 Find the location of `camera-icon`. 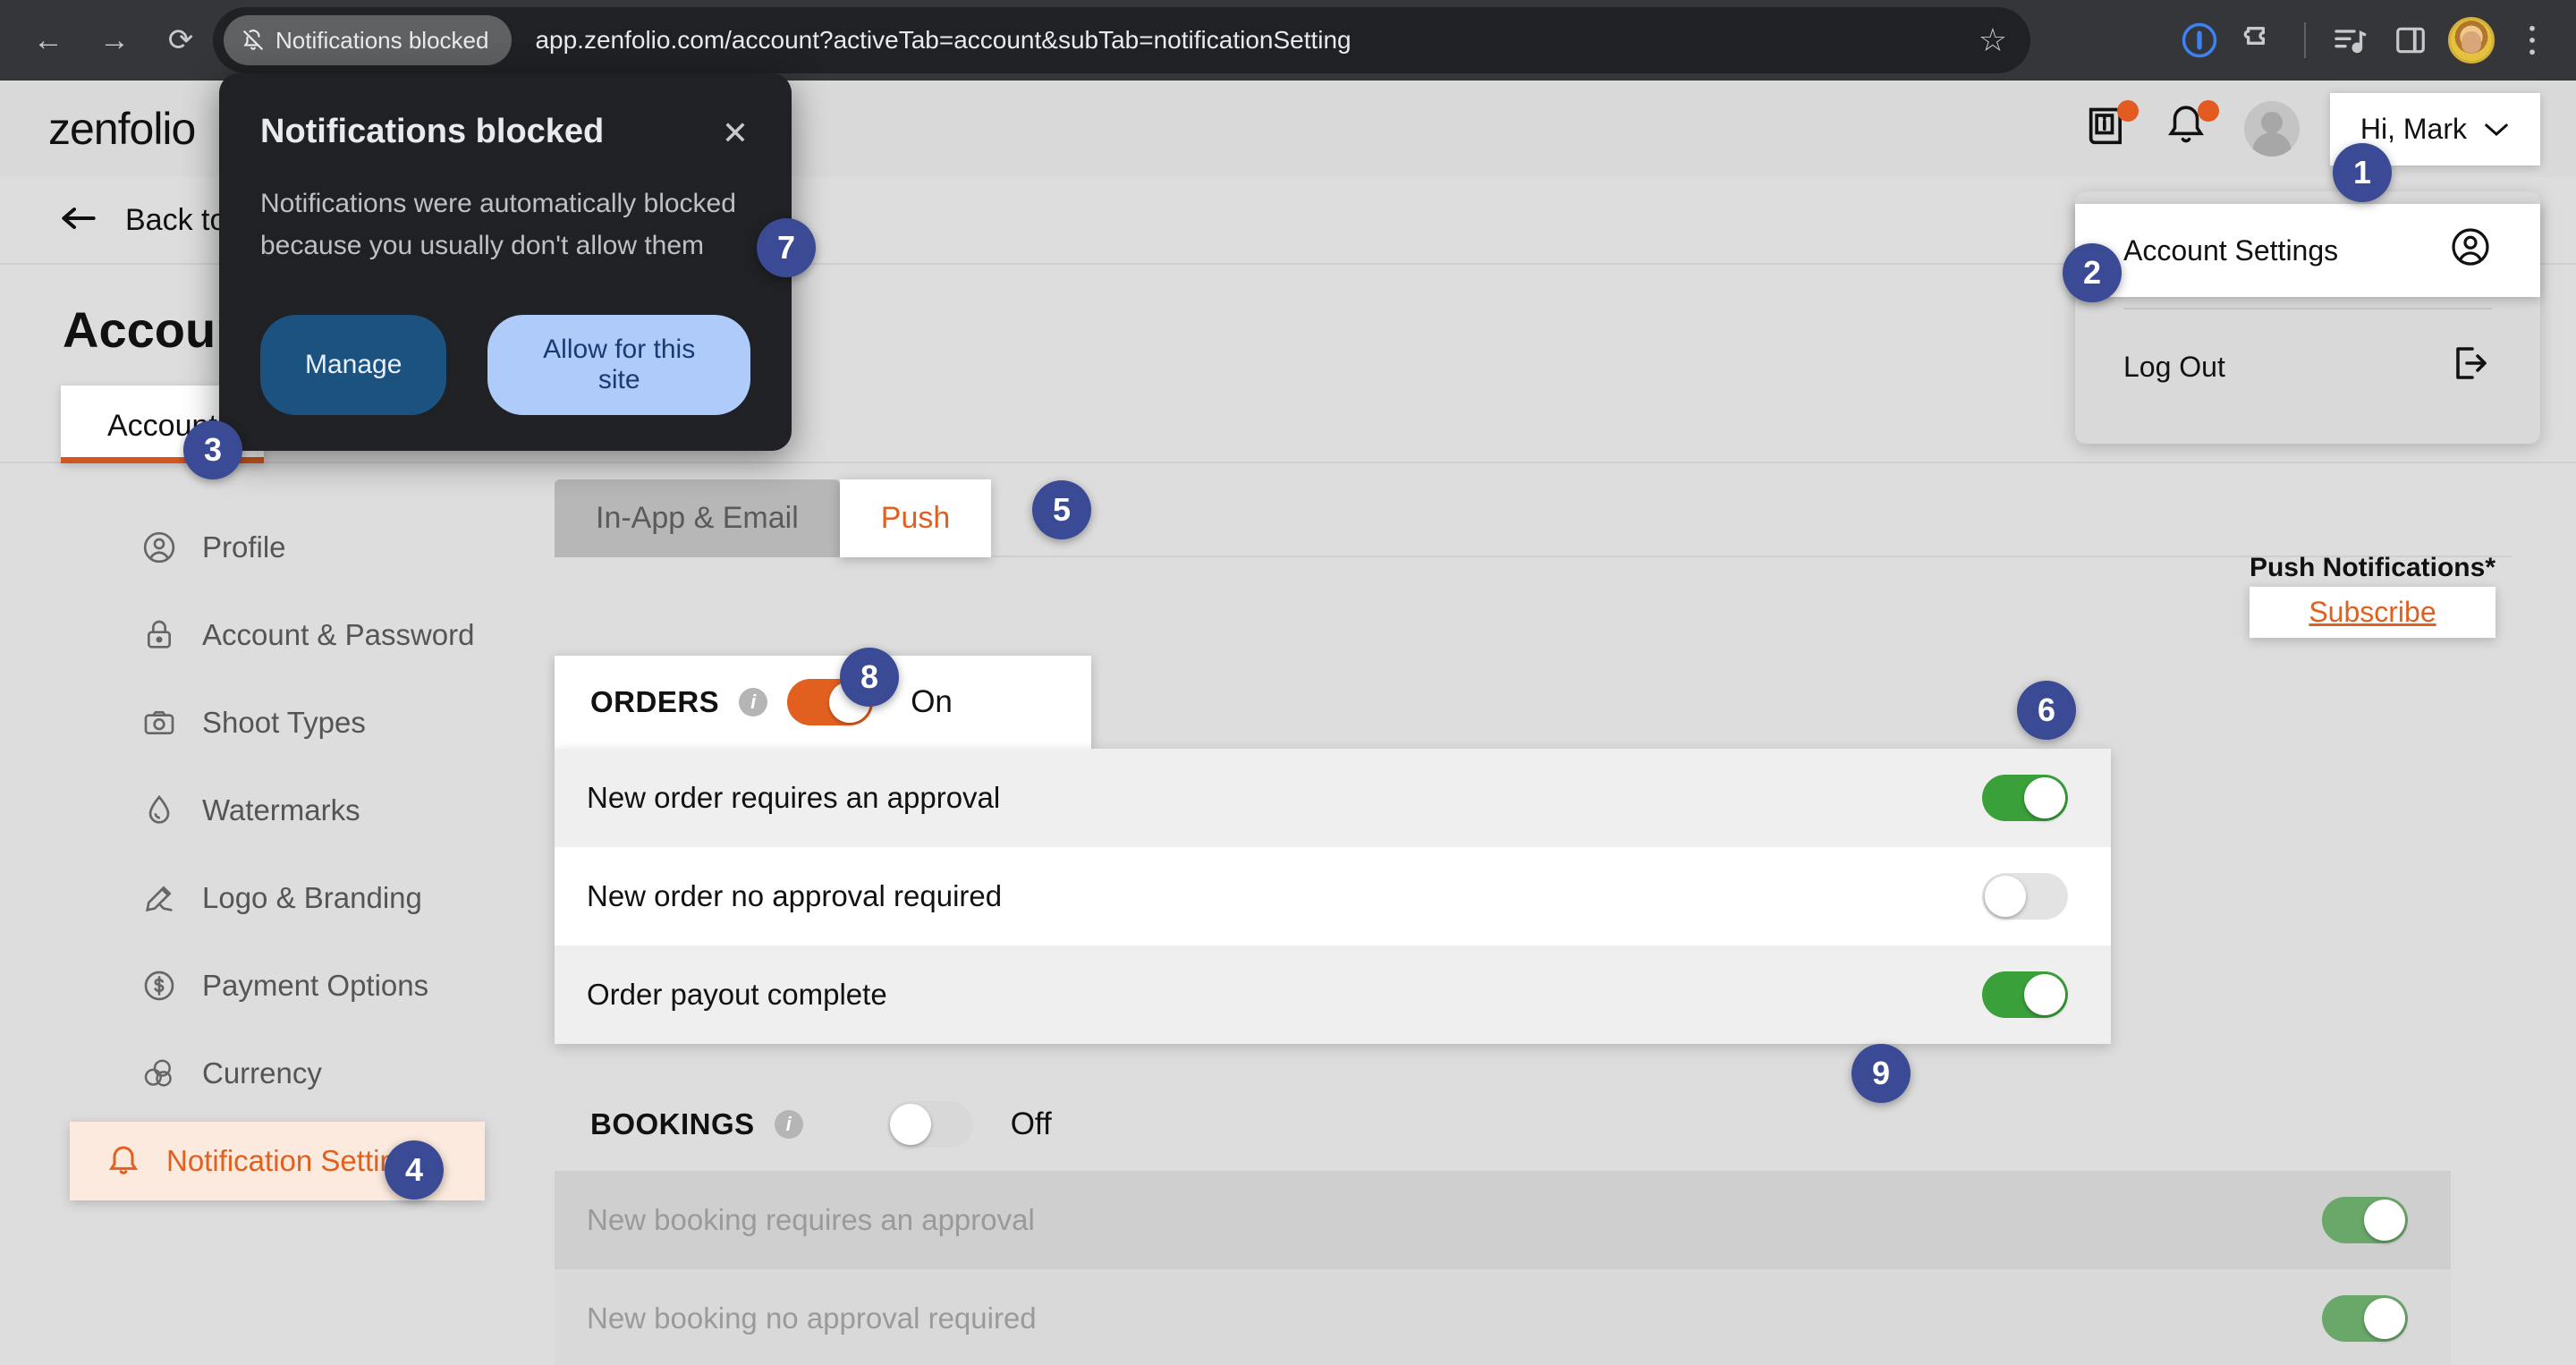

camera-icon is located at coordinates (159, 723).